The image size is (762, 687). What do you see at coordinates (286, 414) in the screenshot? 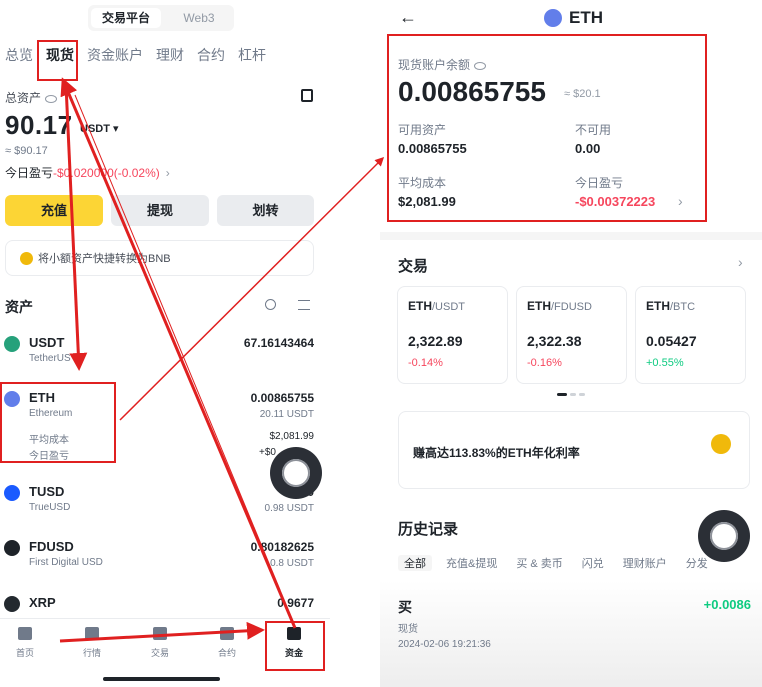
I see `asset-usd-value: 20.11 USDT` at bounding box center [286, 414].